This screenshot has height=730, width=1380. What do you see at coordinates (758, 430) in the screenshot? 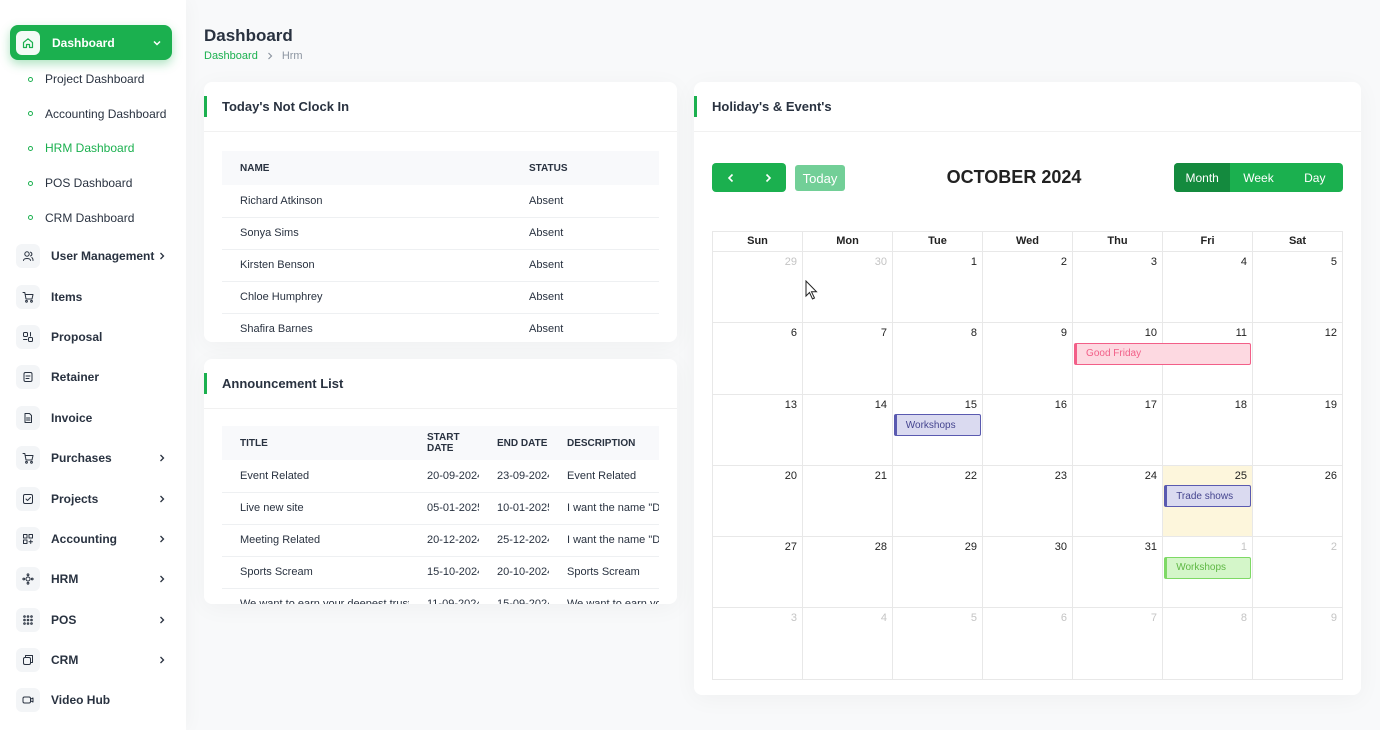
I see `calendar-day: 13` at bounding box center [758, 430].